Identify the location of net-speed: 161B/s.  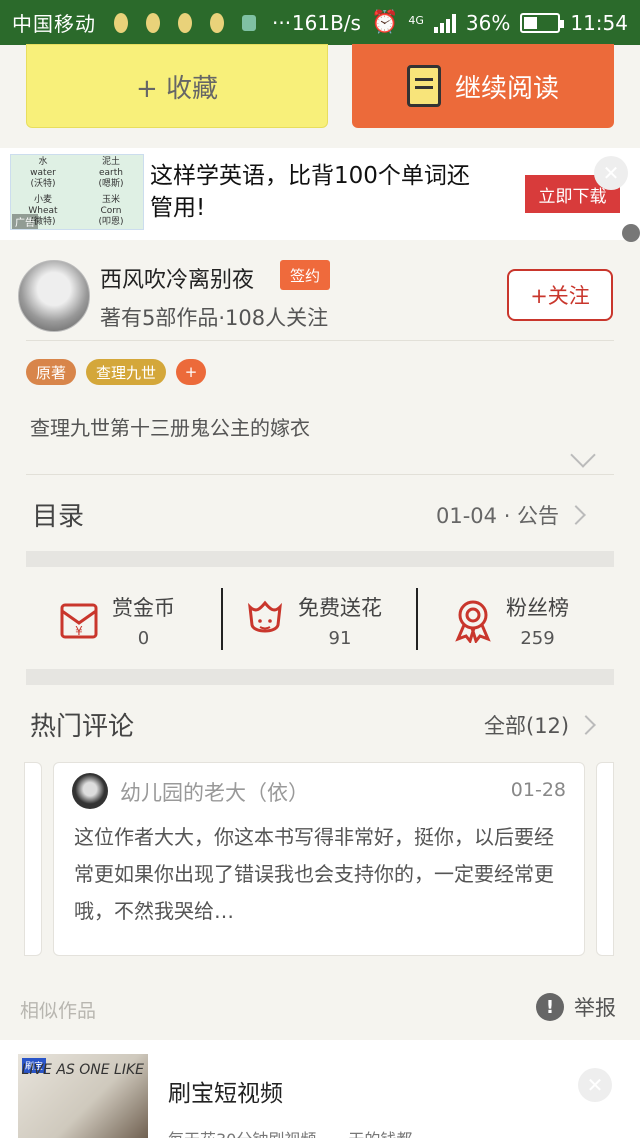
(326, 22).